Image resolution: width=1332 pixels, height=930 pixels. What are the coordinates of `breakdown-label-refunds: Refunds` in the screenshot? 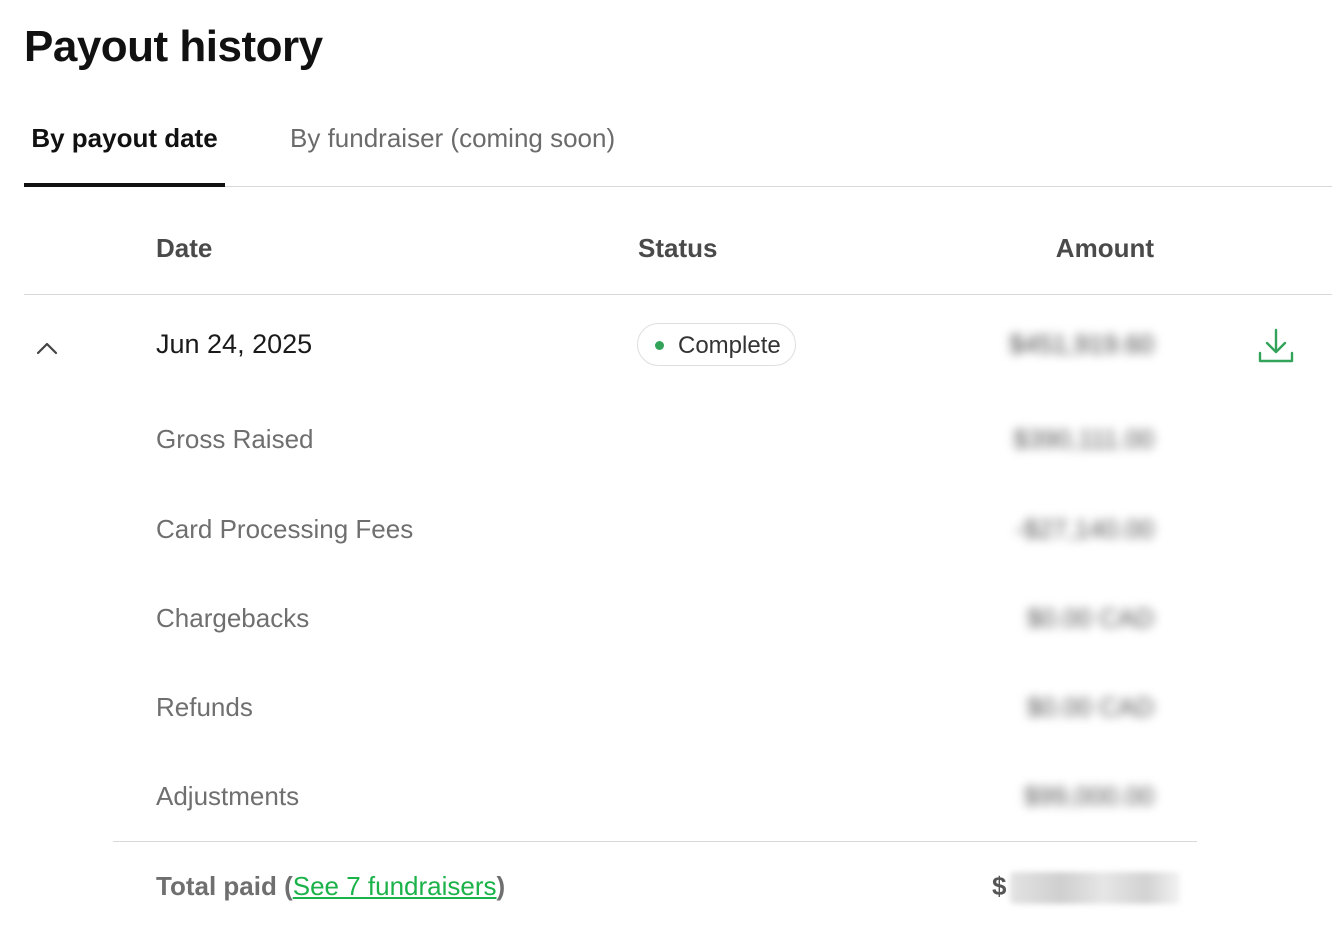 It's located at (204, 707).